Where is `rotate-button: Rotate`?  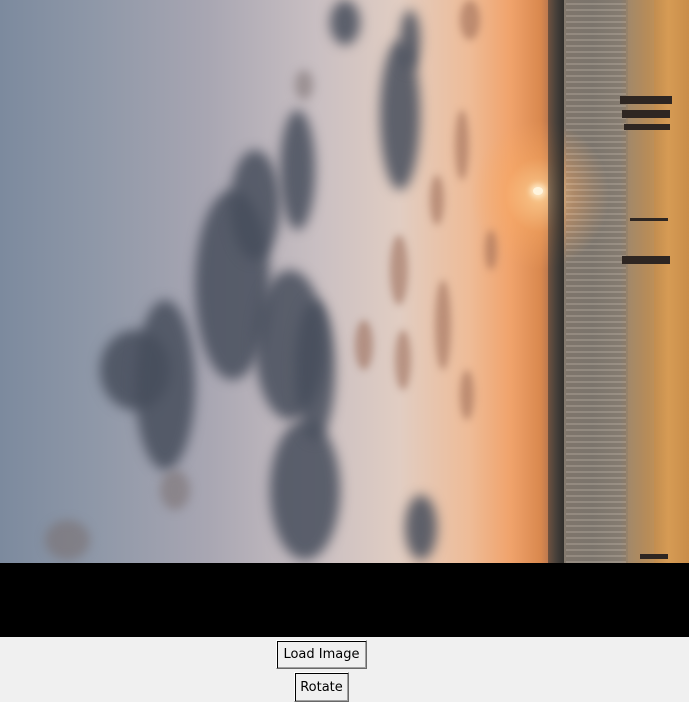 rotate-button: Rotate is located at coordinates (321, 687).